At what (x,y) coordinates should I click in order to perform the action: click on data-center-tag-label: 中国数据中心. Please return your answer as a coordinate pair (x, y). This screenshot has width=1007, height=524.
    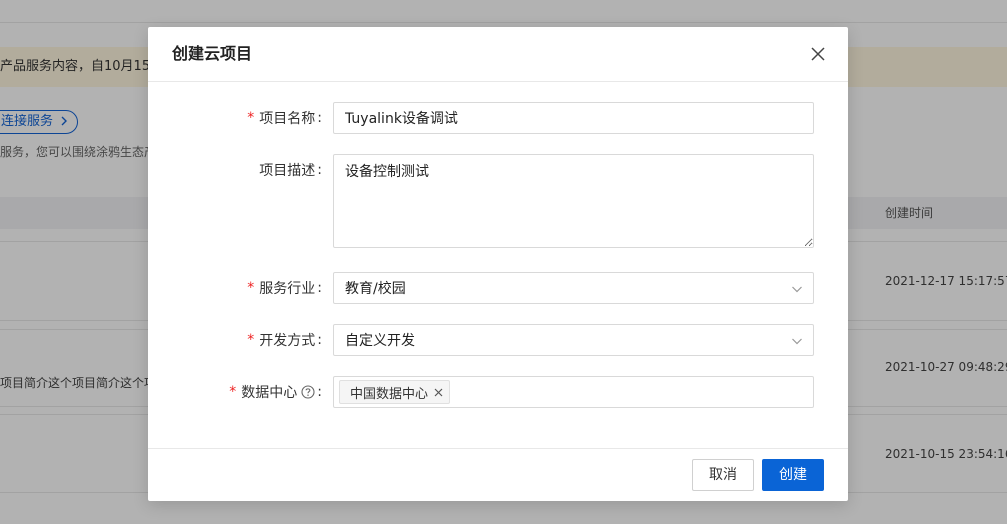
    Looking at the image, I should click on (389, 394).